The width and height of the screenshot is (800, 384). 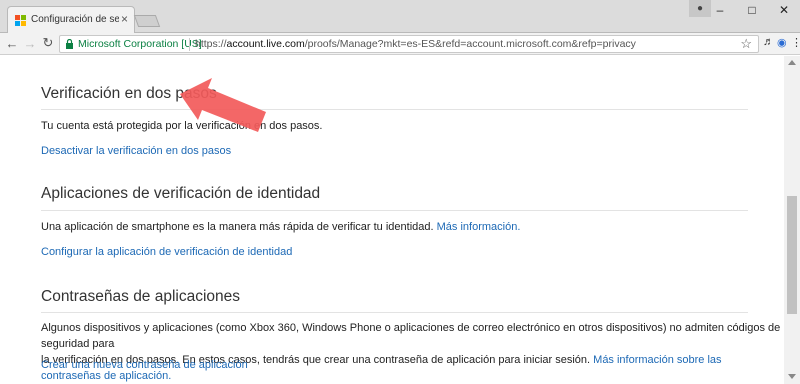 What do you see at coordinates (20, 20) in the screenshot?
I see `microsoft-logo-icon` at bounding box center [20, 20].